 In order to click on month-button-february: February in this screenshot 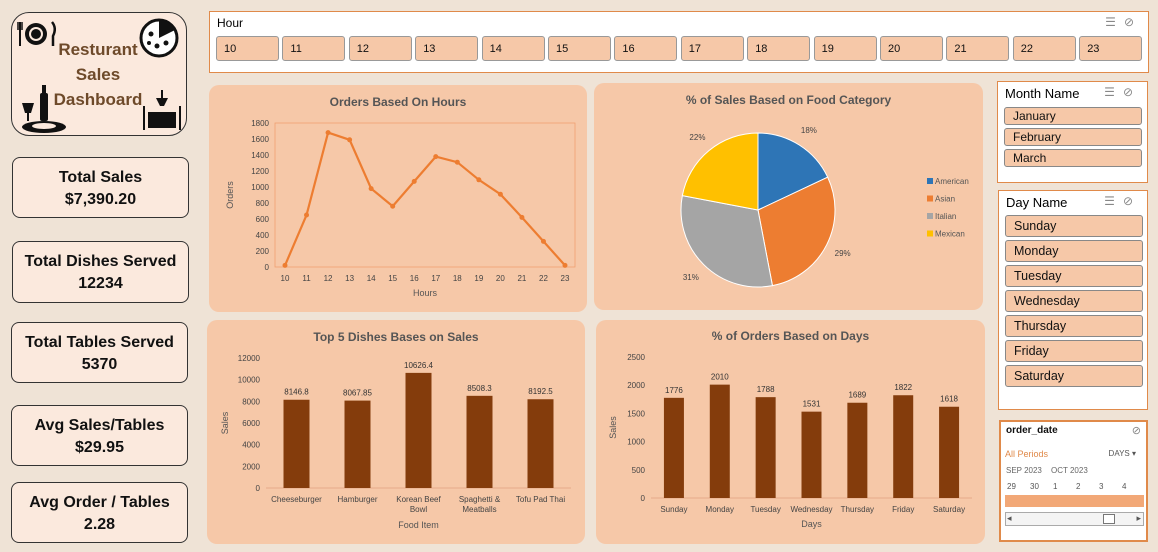, I will do `click(1073, 137)`.